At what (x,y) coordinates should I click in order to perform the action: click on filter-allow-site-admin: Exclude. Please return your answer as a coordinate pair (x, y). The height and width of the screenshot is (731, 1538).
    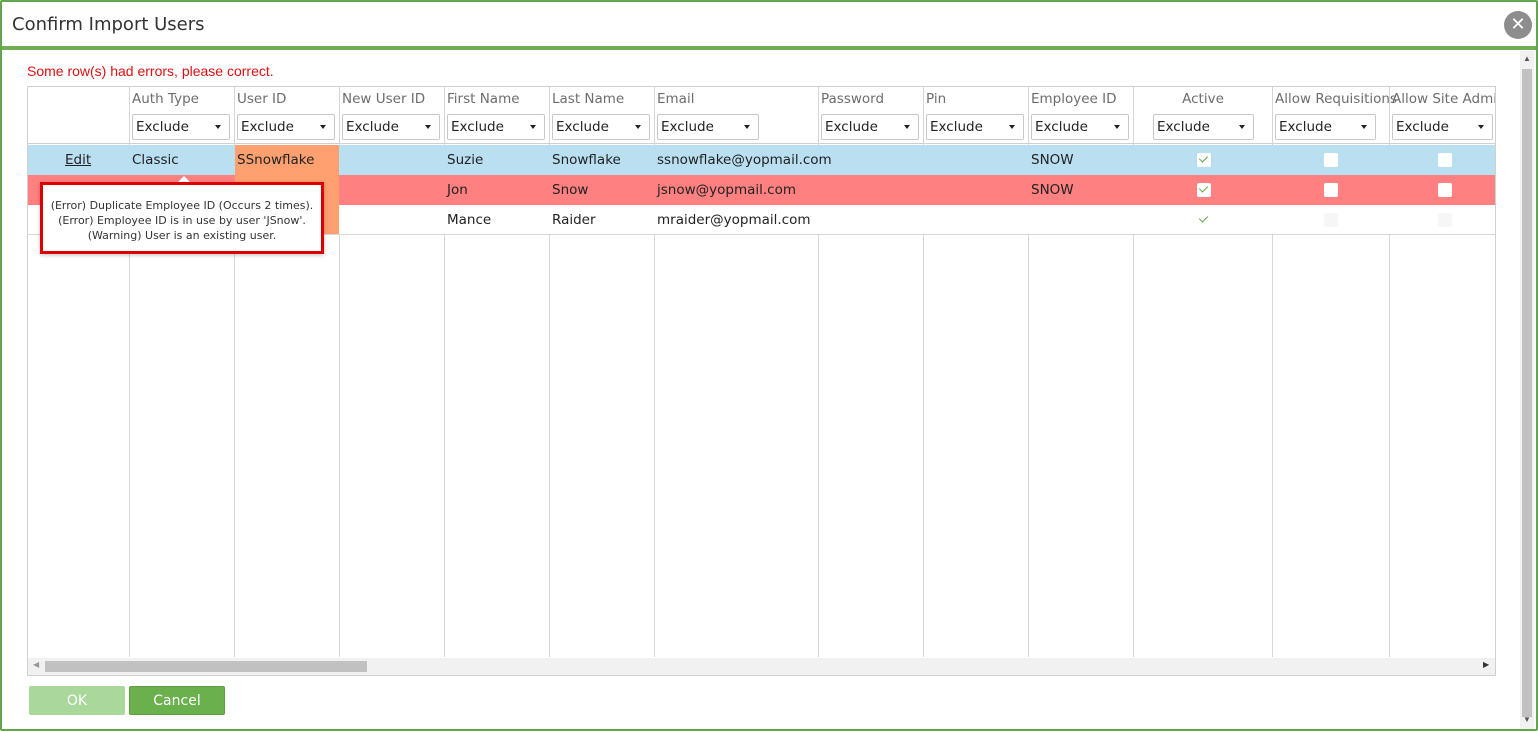
    Looking at the image, I should click on (1442, 127).